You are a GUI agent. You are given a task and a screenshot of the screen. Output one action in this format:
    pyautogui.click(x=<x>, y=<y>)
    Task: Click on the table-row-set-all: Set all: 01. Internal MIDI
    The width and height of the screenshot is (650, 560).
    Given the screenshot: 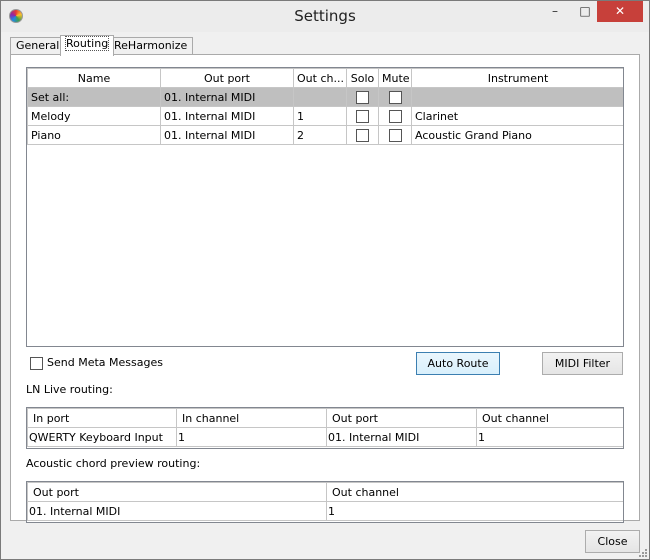 What is the action you would take?
    pyautogui.click(x=325, y=97)
    